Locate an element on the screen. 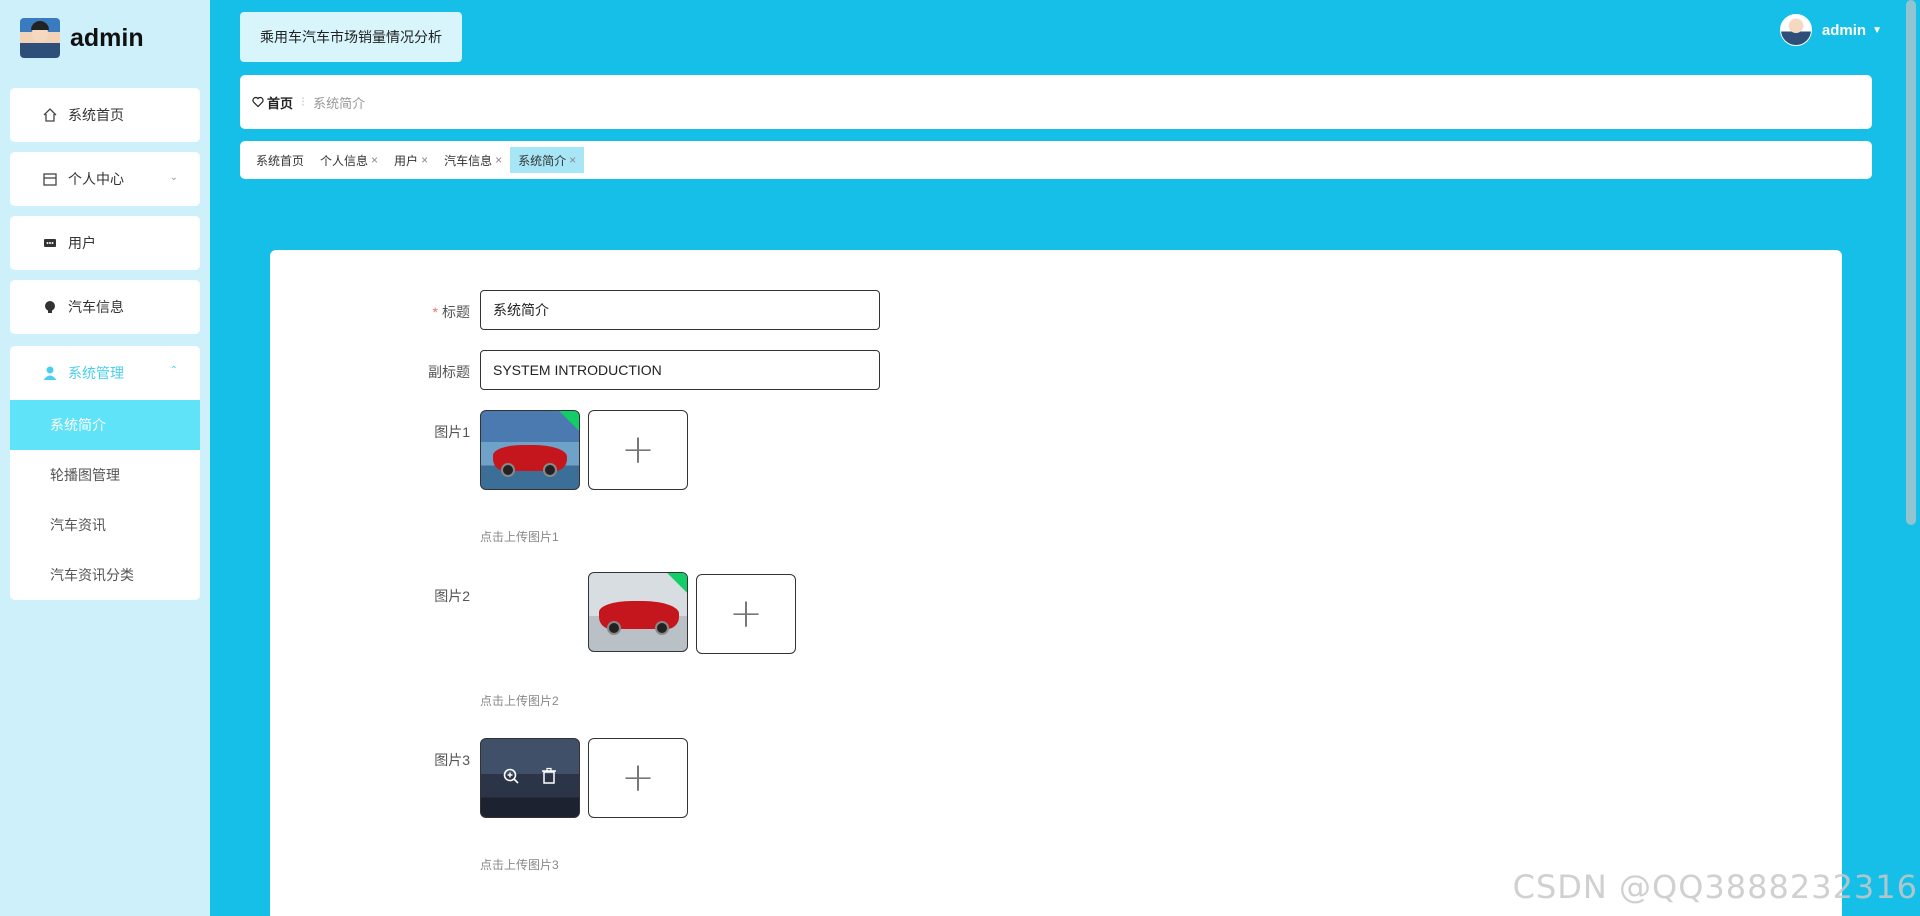  brand: admin is located at coordinates (82, 38).